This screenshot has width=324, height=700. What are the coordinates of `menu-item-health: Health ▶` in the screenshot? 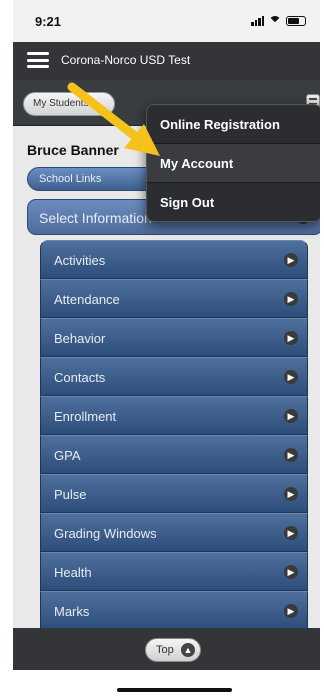 It's located at (174, 571).